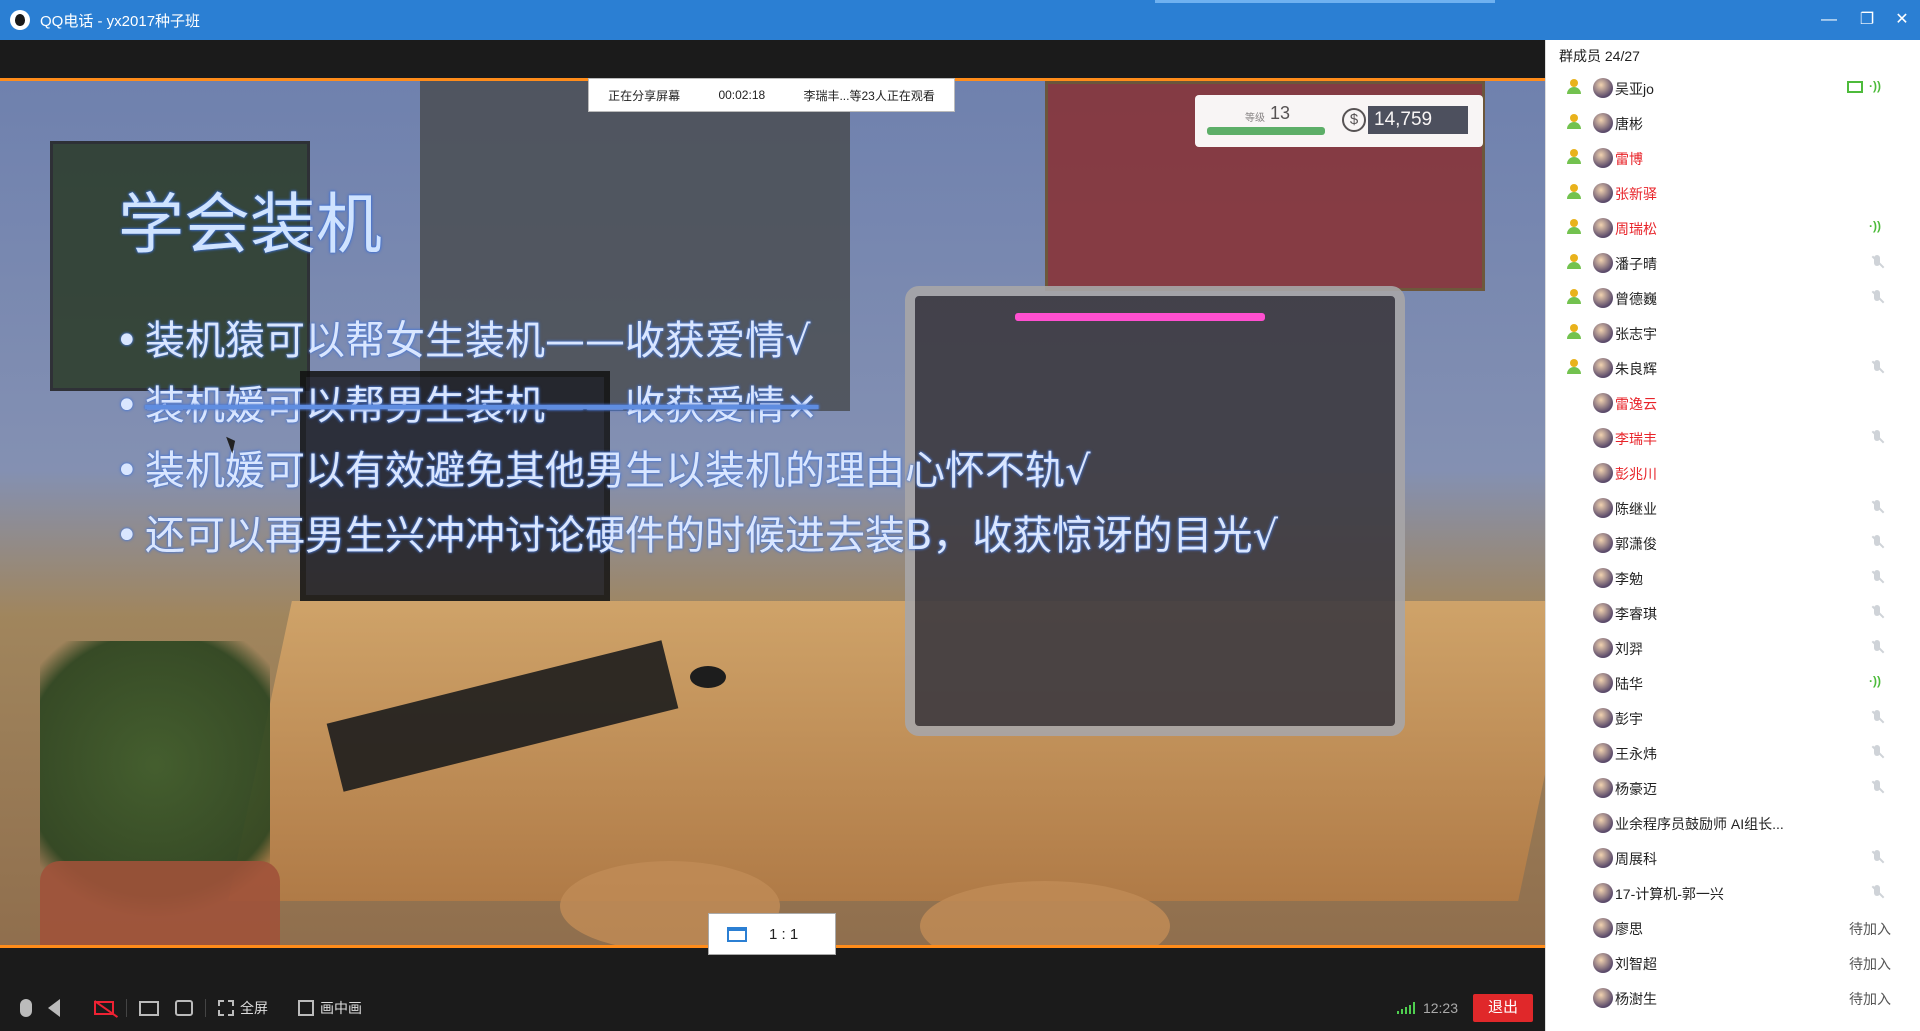  What do you see at coordinates (1733, 192) in the screenshot?
I see `member-row: 张新驿` at bounding box center [1733, 192].